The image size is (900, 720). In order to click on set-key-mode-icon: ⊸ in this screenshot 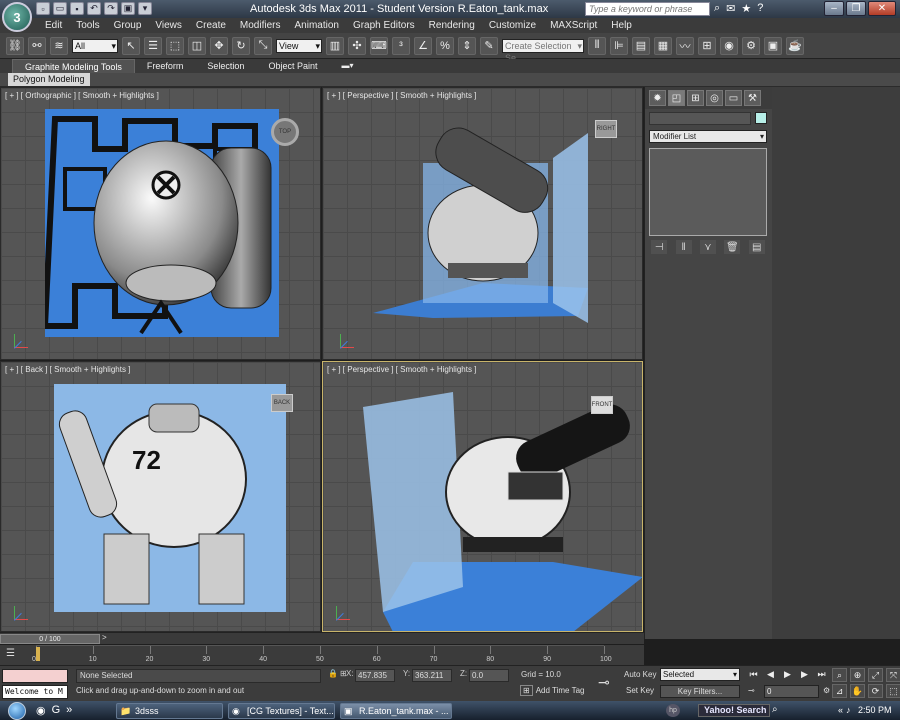, I will do `click(604, 682)`.